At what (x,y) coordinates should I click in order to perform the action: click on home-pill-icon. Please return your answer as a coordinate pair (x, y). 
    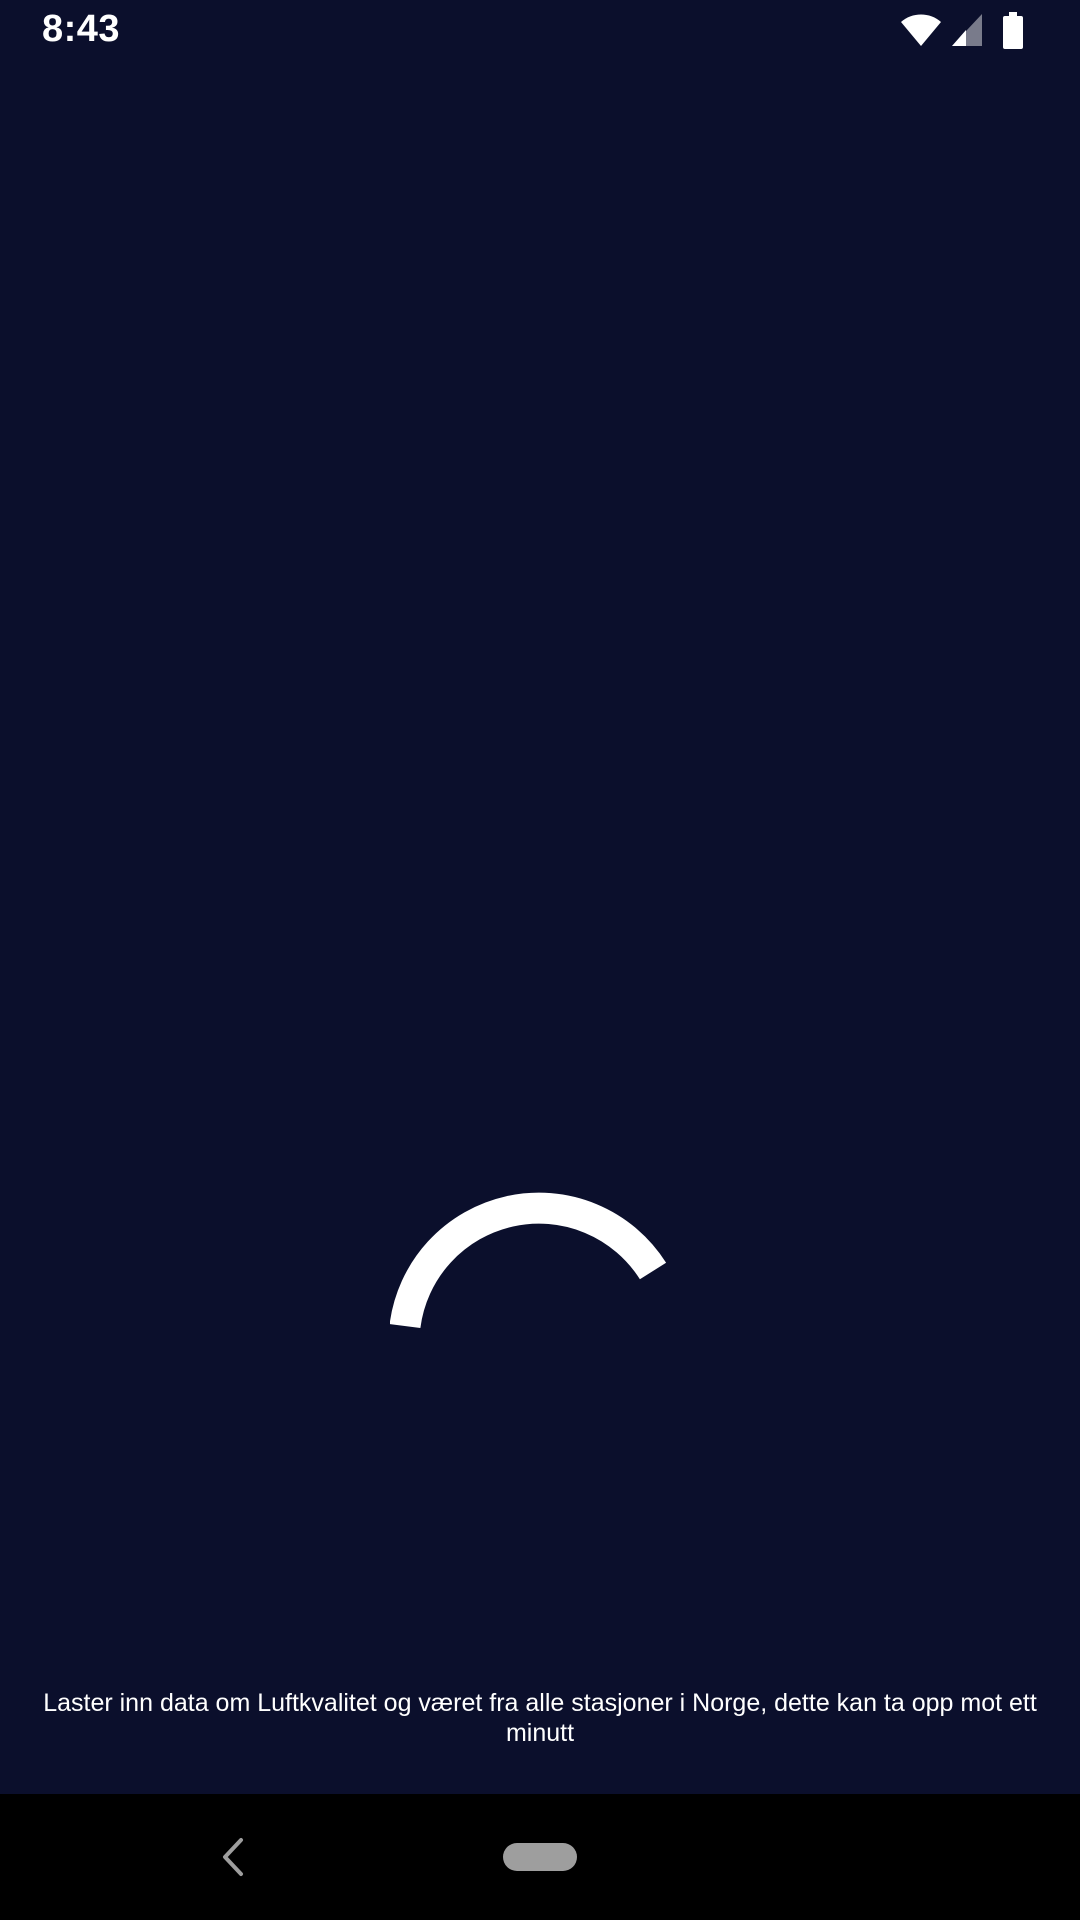
    Looking at the image, I should click on (540, 1857).